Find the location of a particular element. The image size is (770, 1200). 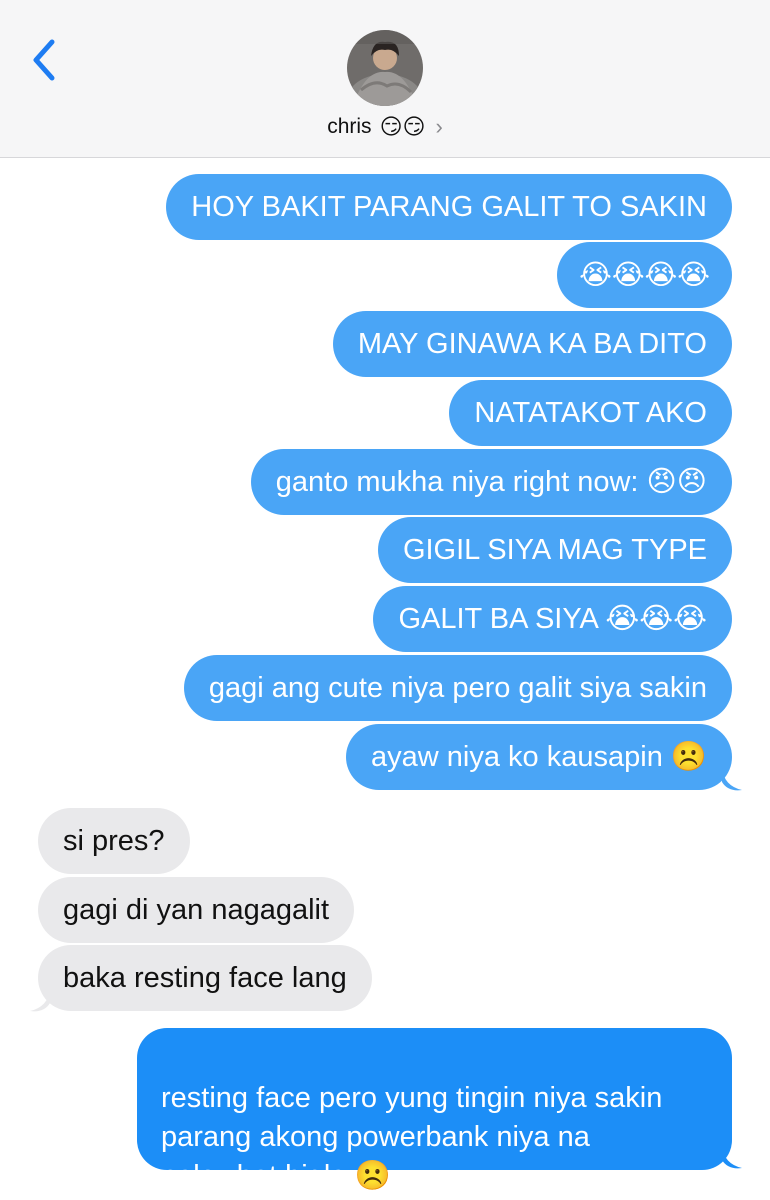

avatar is located at coordinates (385, 68).